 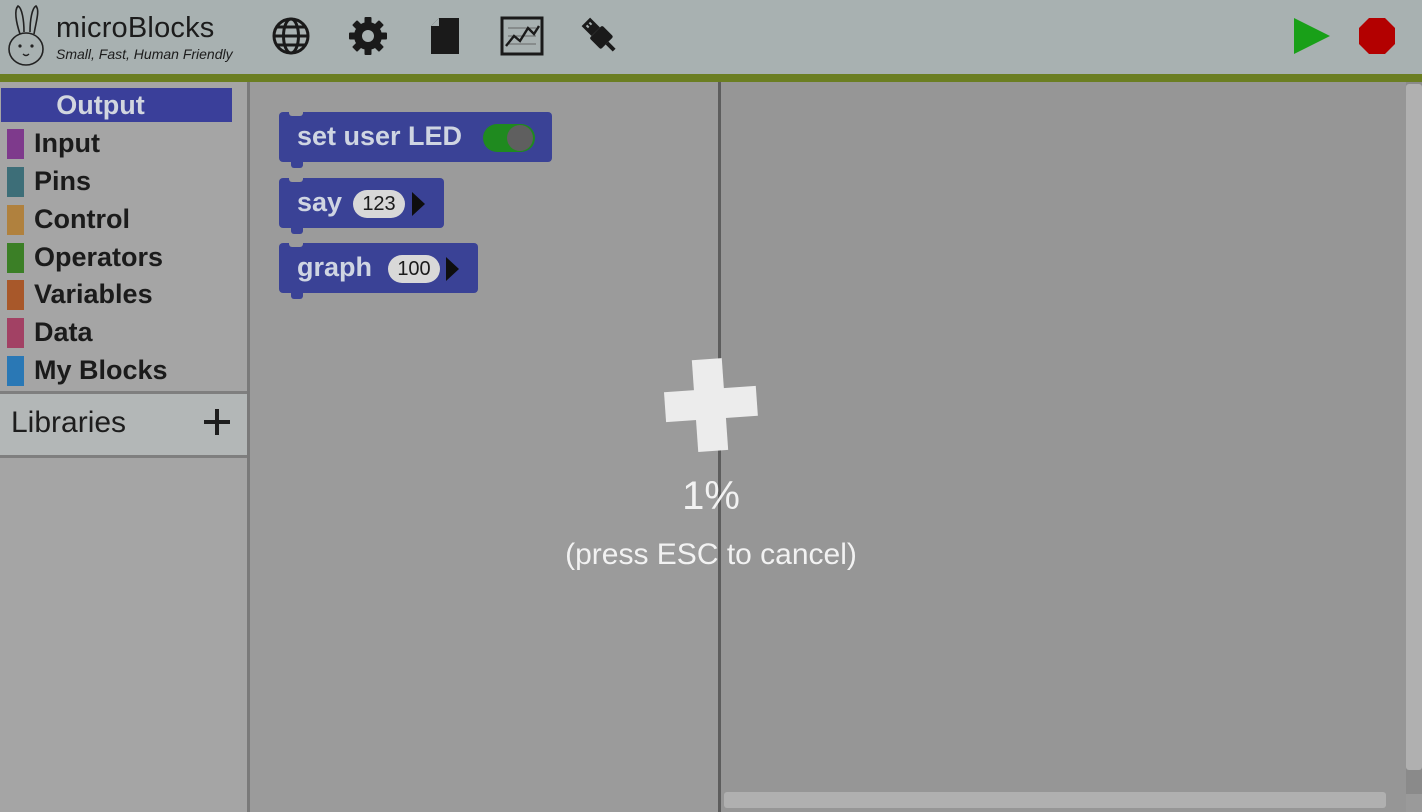 What do you see at coordinates (600, 36) in the screenshot?
I see `usb-icon` at bounding box center [600, 36].